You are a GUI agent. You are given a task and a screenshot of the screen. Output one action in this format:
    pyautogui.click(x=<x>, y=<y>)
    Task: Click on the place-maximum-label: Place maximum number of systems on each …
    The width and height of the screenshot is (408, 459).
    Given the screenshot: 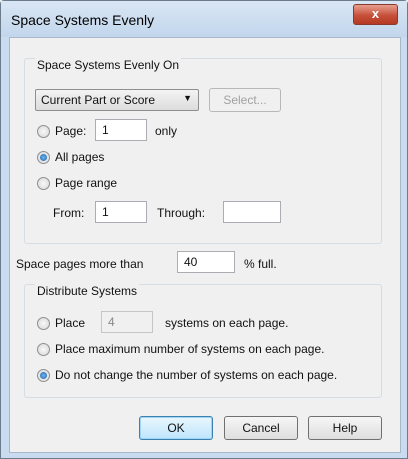 What is the action you would take?
    pyautogui.click(x=190, y=349)
    